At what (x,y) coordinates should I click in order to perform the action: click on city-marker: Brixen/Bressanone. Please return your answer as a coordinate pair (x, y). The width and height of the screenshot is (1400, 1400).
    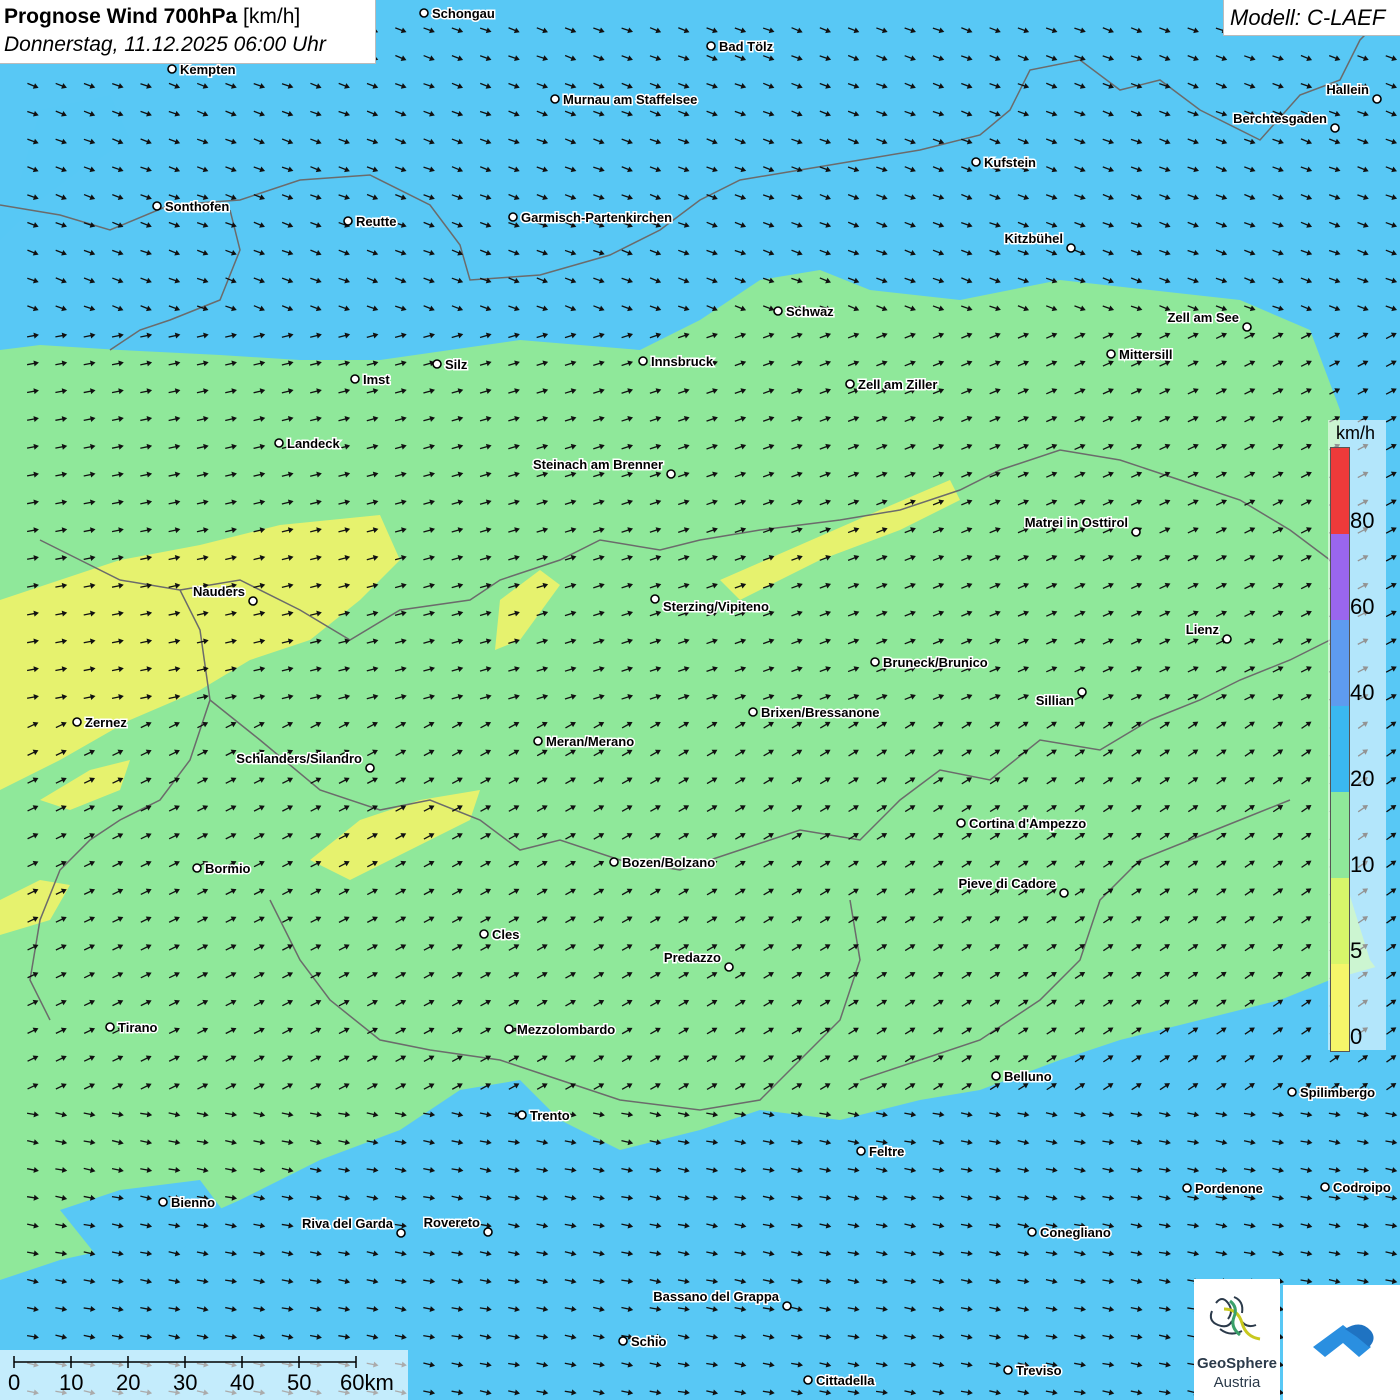
    Looking at the image, I should click on (814, 713).